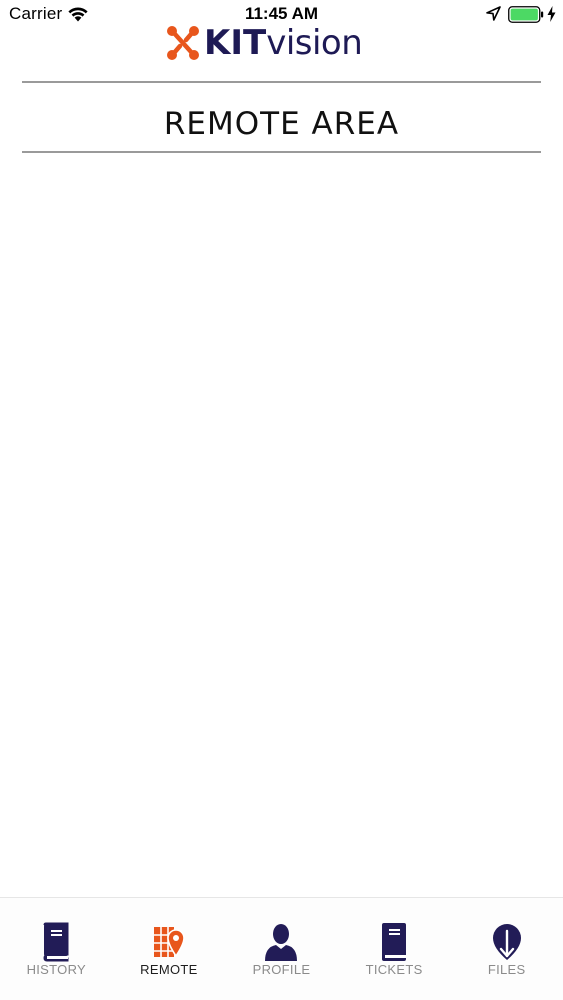 The height and width of the screenshot is (1000, 563). I want to click on tab-files: FILES, so click(506, 949).